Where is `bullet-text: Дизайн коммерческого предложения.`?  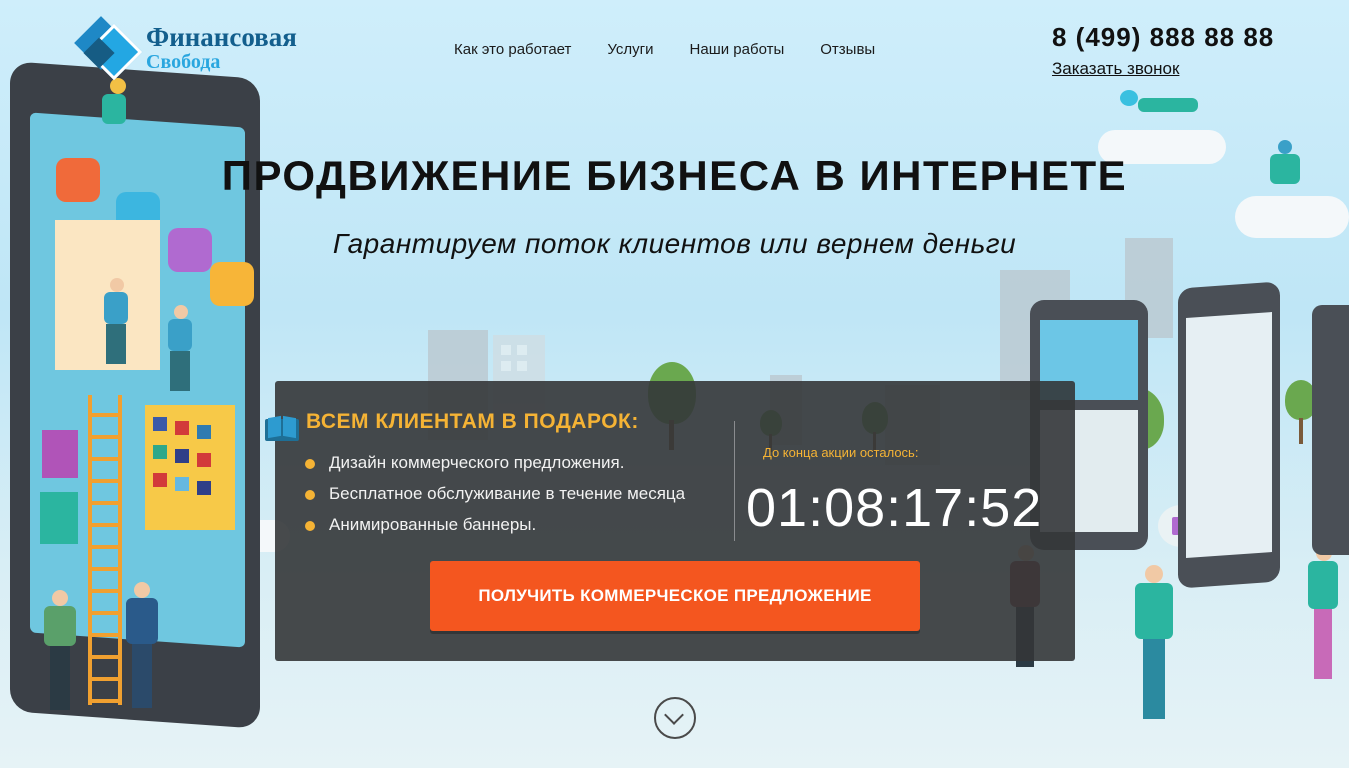 bullet-text: Дизайн коммерческого предложения. is located at coordinates (477, 462).